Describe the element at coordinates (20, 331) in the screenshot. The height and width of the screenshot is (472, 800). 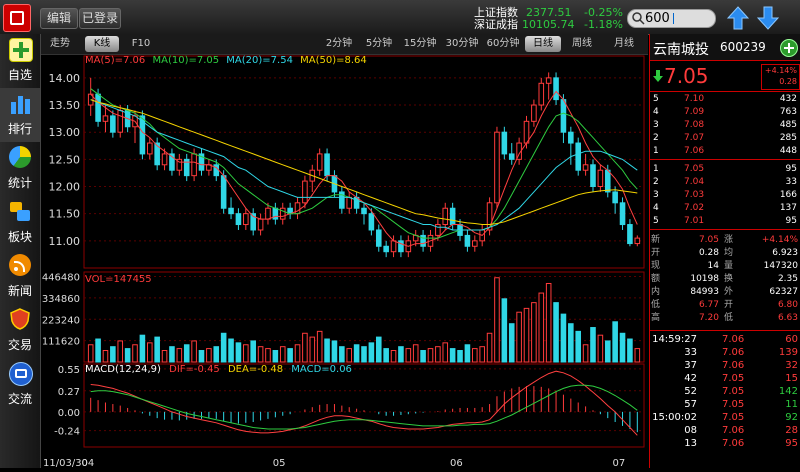
I see `nav-trade: 交易` at that location.